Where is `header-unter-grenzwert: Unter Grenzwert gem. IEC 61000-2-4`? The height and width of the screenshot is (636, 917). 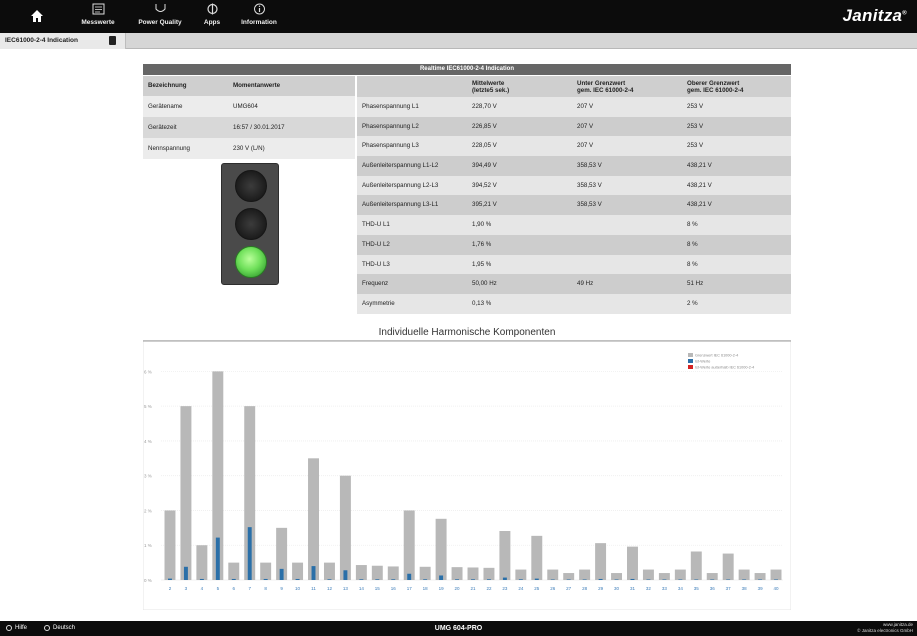
header-unter-grenzwert: Unter Grenzwert gem. IEC 61000-2-4 is located at coordinates (627, 86).